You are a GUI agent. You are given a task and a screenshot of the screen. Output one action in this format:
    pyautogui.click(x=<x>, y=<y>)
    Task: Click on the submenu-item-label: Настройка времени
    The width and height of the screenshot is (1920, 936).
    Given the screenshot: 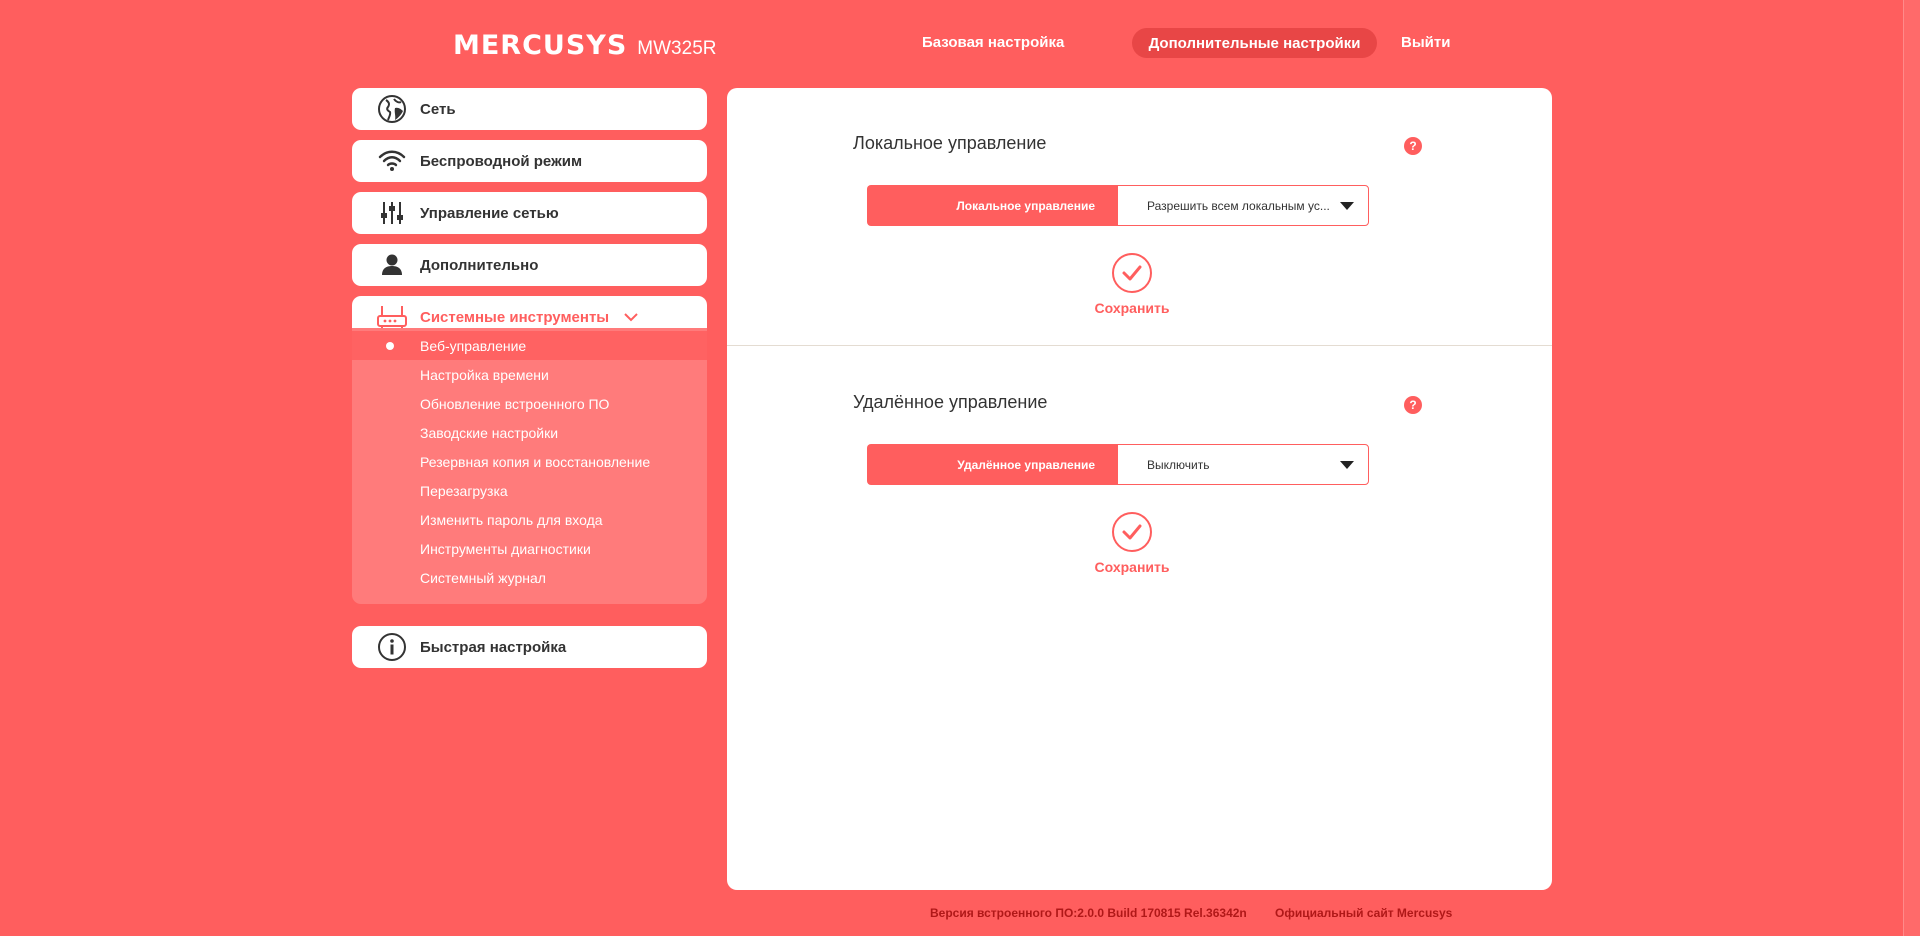 What is the action you would take?
    pyautogui.click(x=484, y=374)
    